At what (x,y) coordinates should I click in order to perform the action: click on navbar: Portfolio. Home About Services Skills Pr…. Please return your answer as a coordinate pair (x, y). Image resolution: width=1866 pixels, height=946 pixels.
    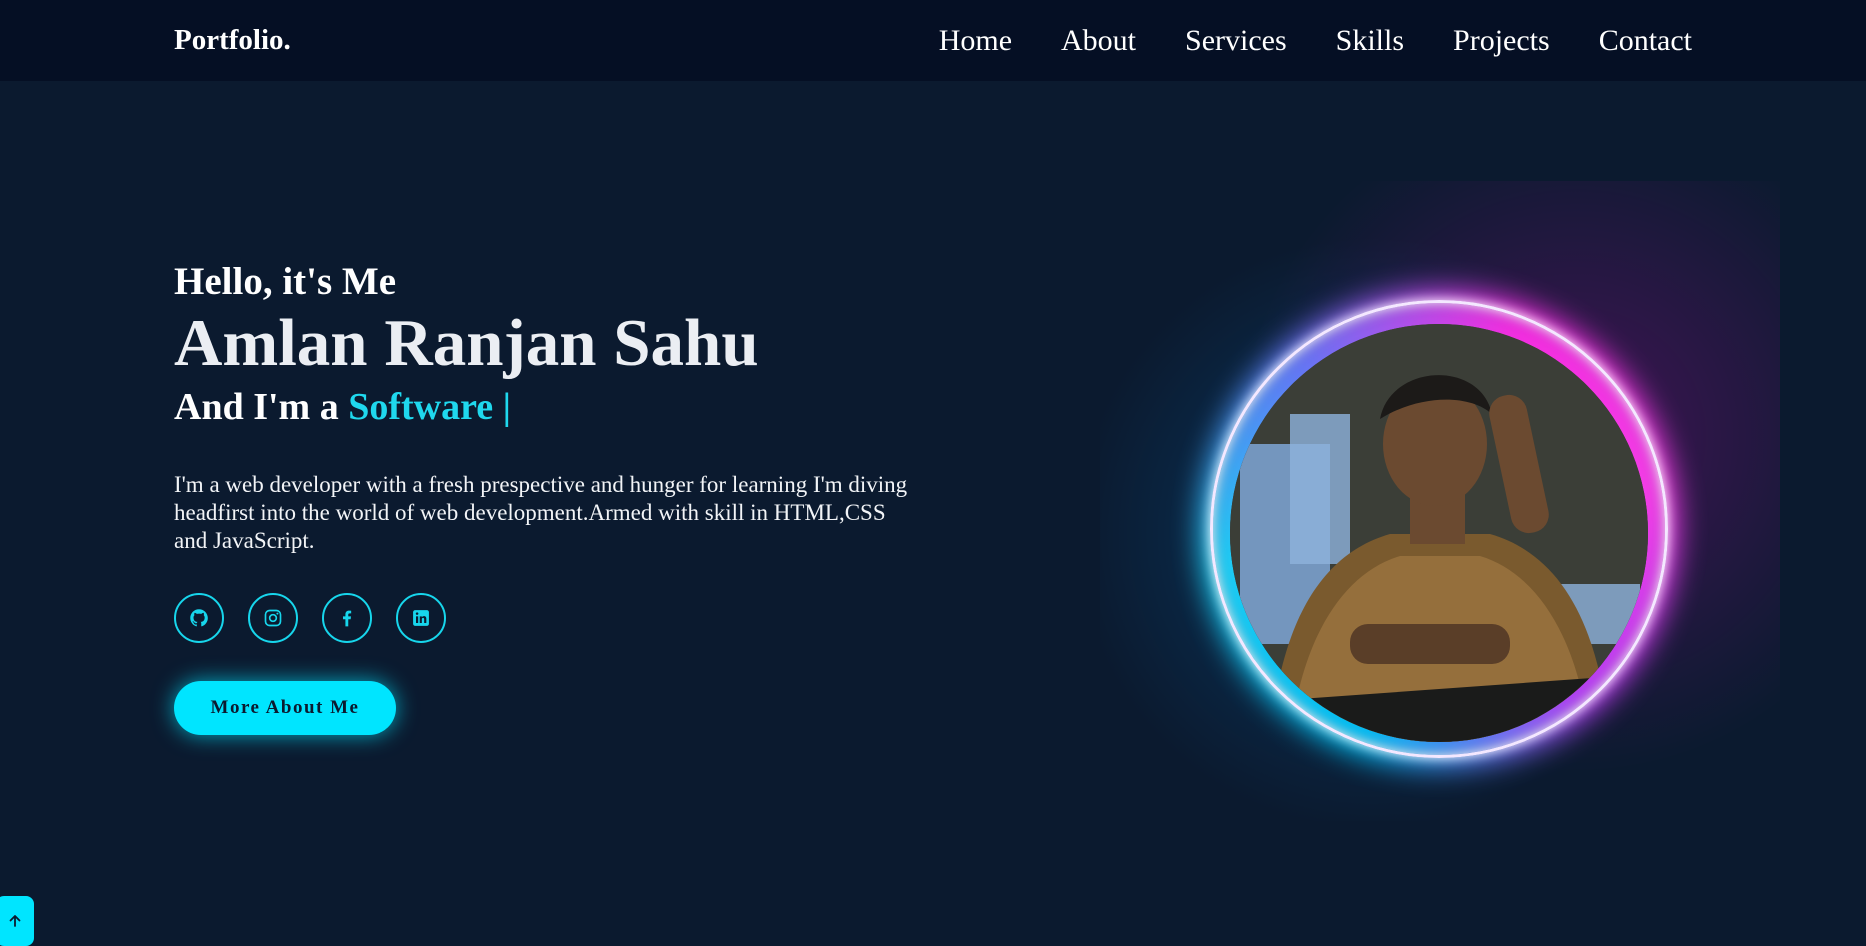
    Looking at the image, I should click on (933, 40).